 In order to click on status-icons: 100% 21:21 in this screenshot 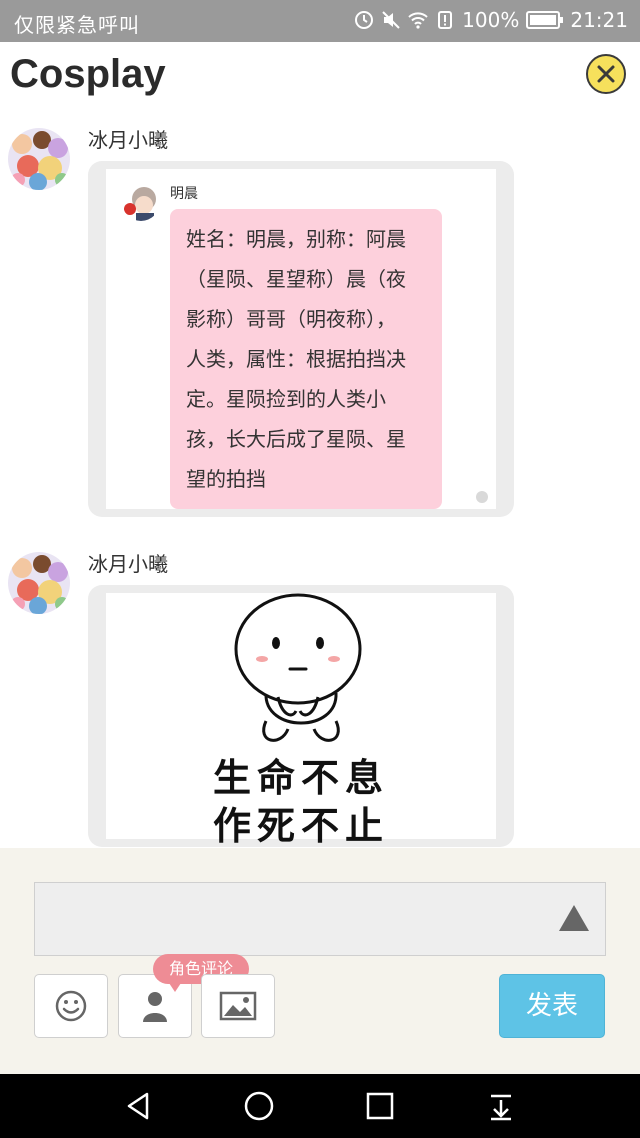, I will do `click(491, 20)`.